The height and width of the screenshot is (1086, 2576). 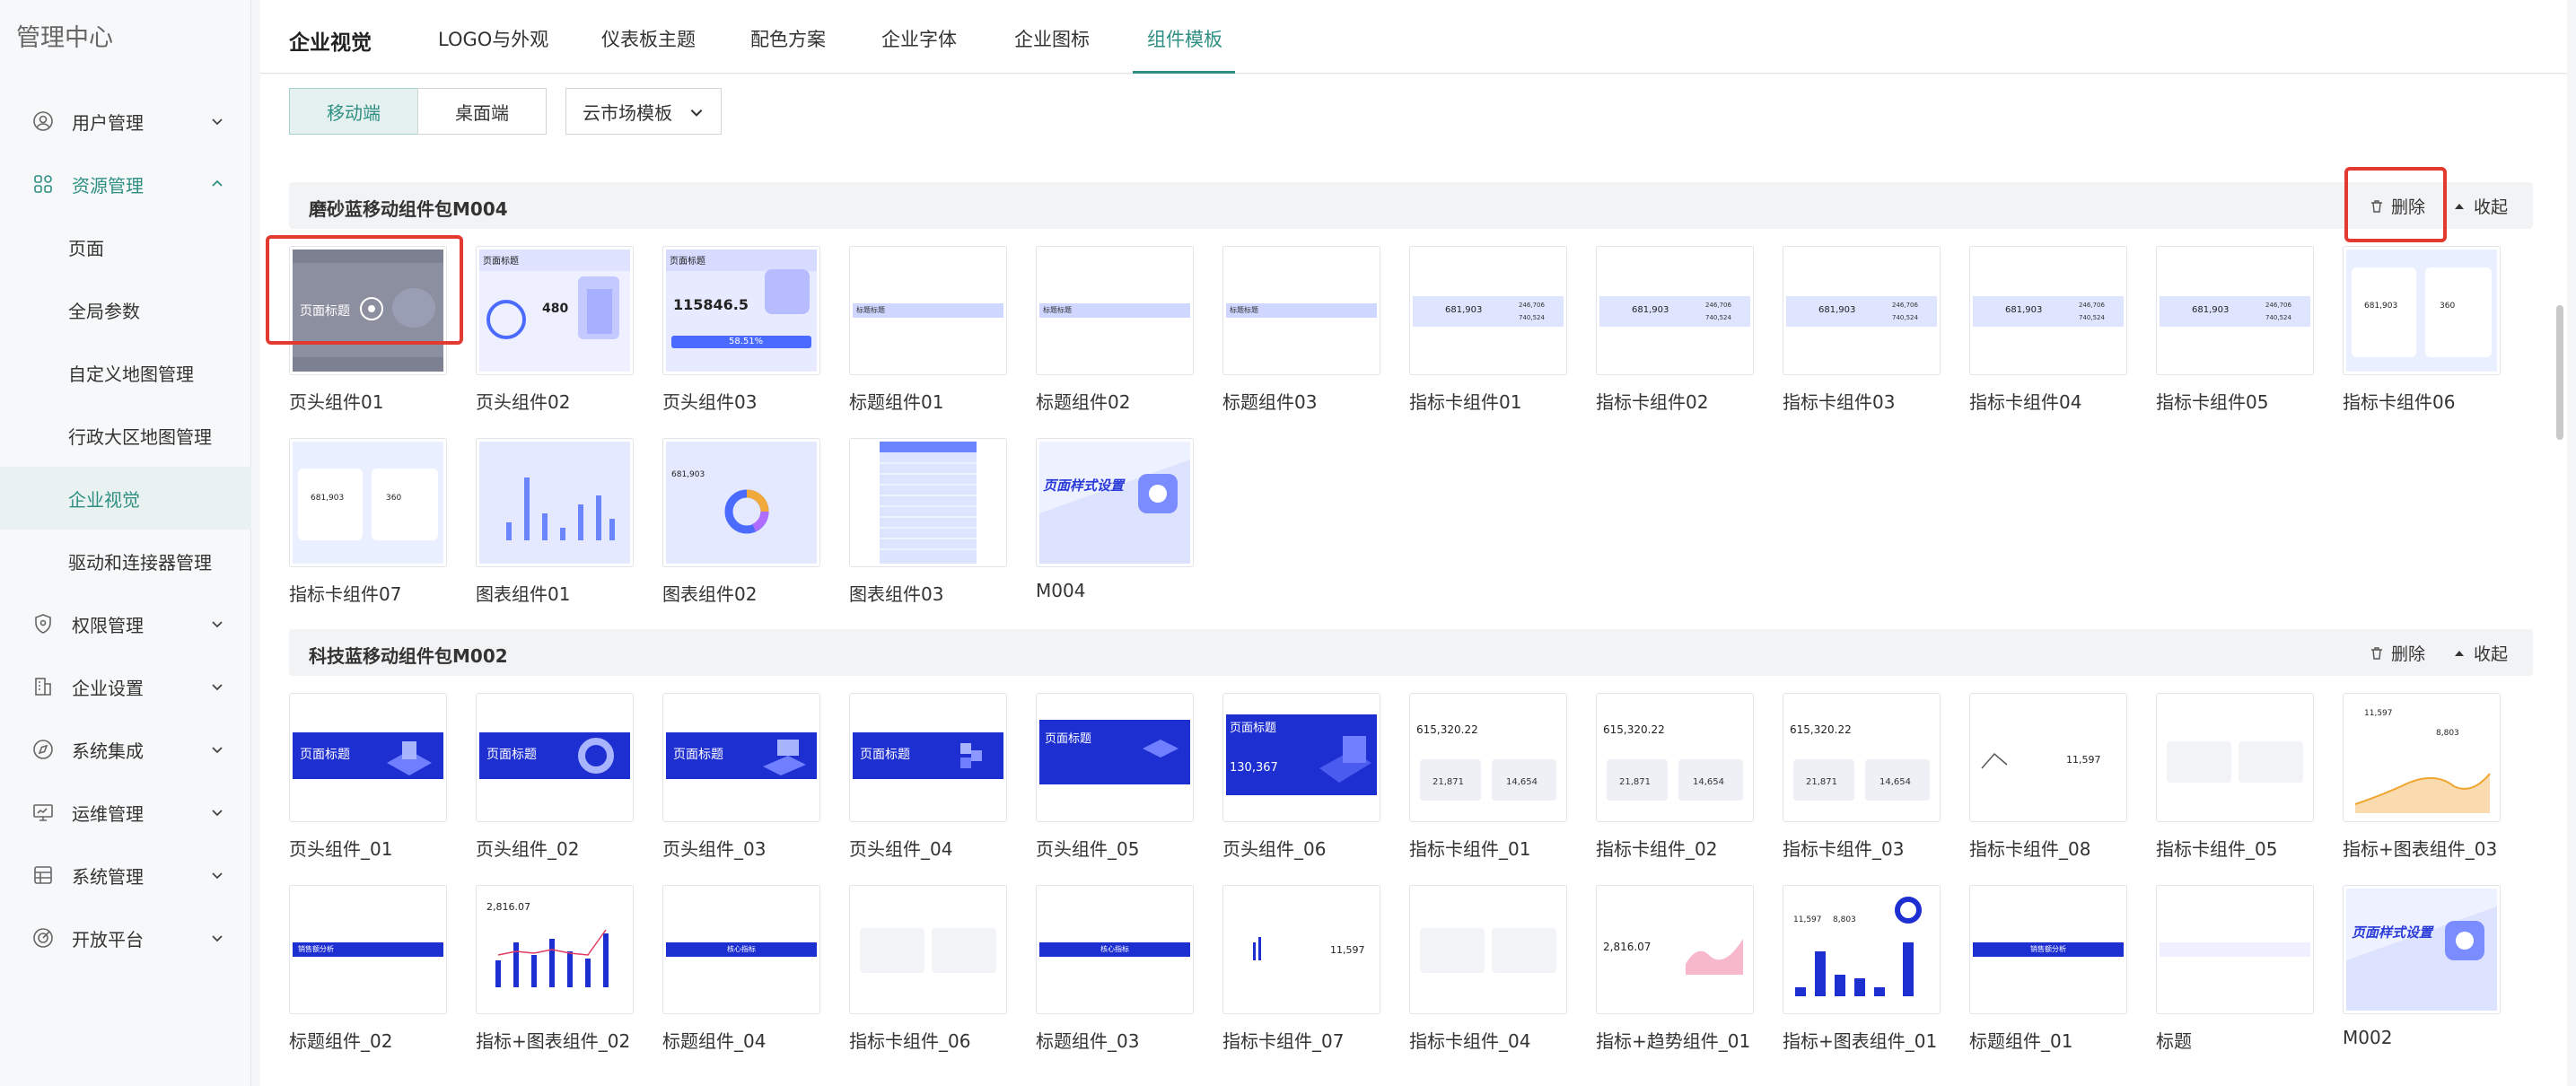 I want to click on template-card: 页面标题 115846.5 58.51%, so click(x=741, y=310).